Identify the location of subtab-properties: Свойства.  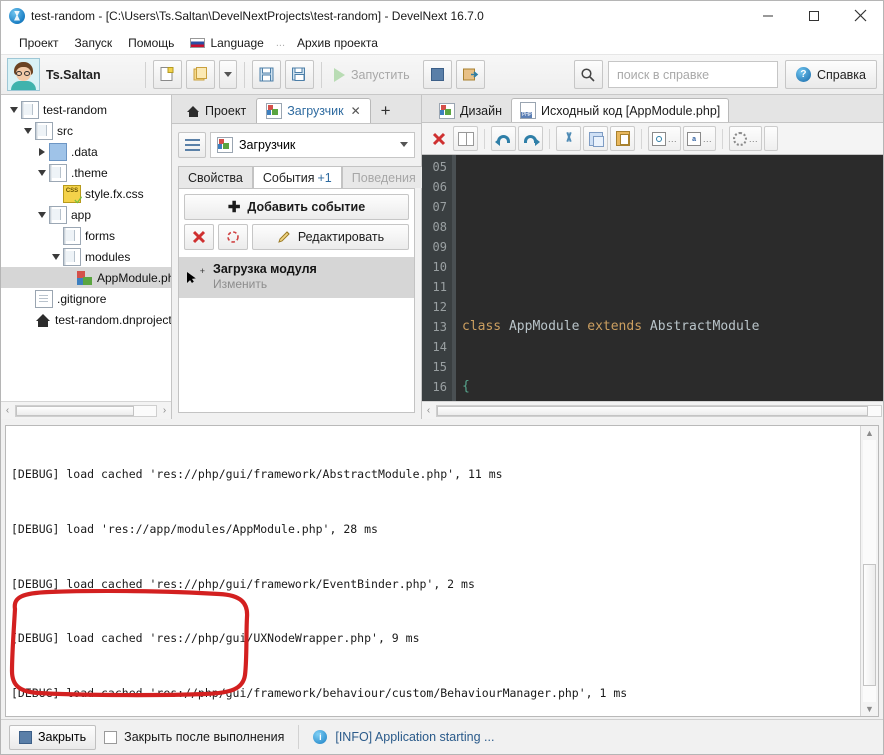
(215, 177).